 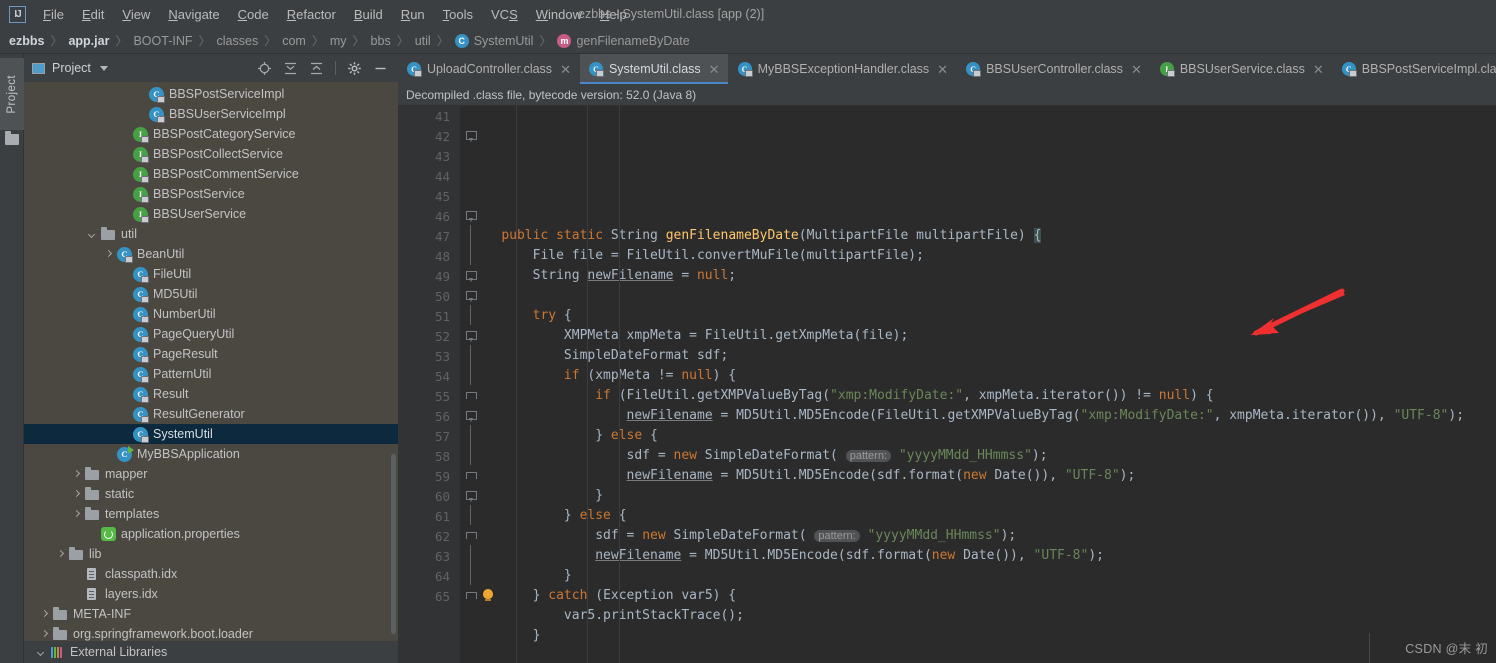 What do you see at coordinates (437, 296) in the screenshot?
I see `gutter-line-50: 50` at bounding box center [437, 296].